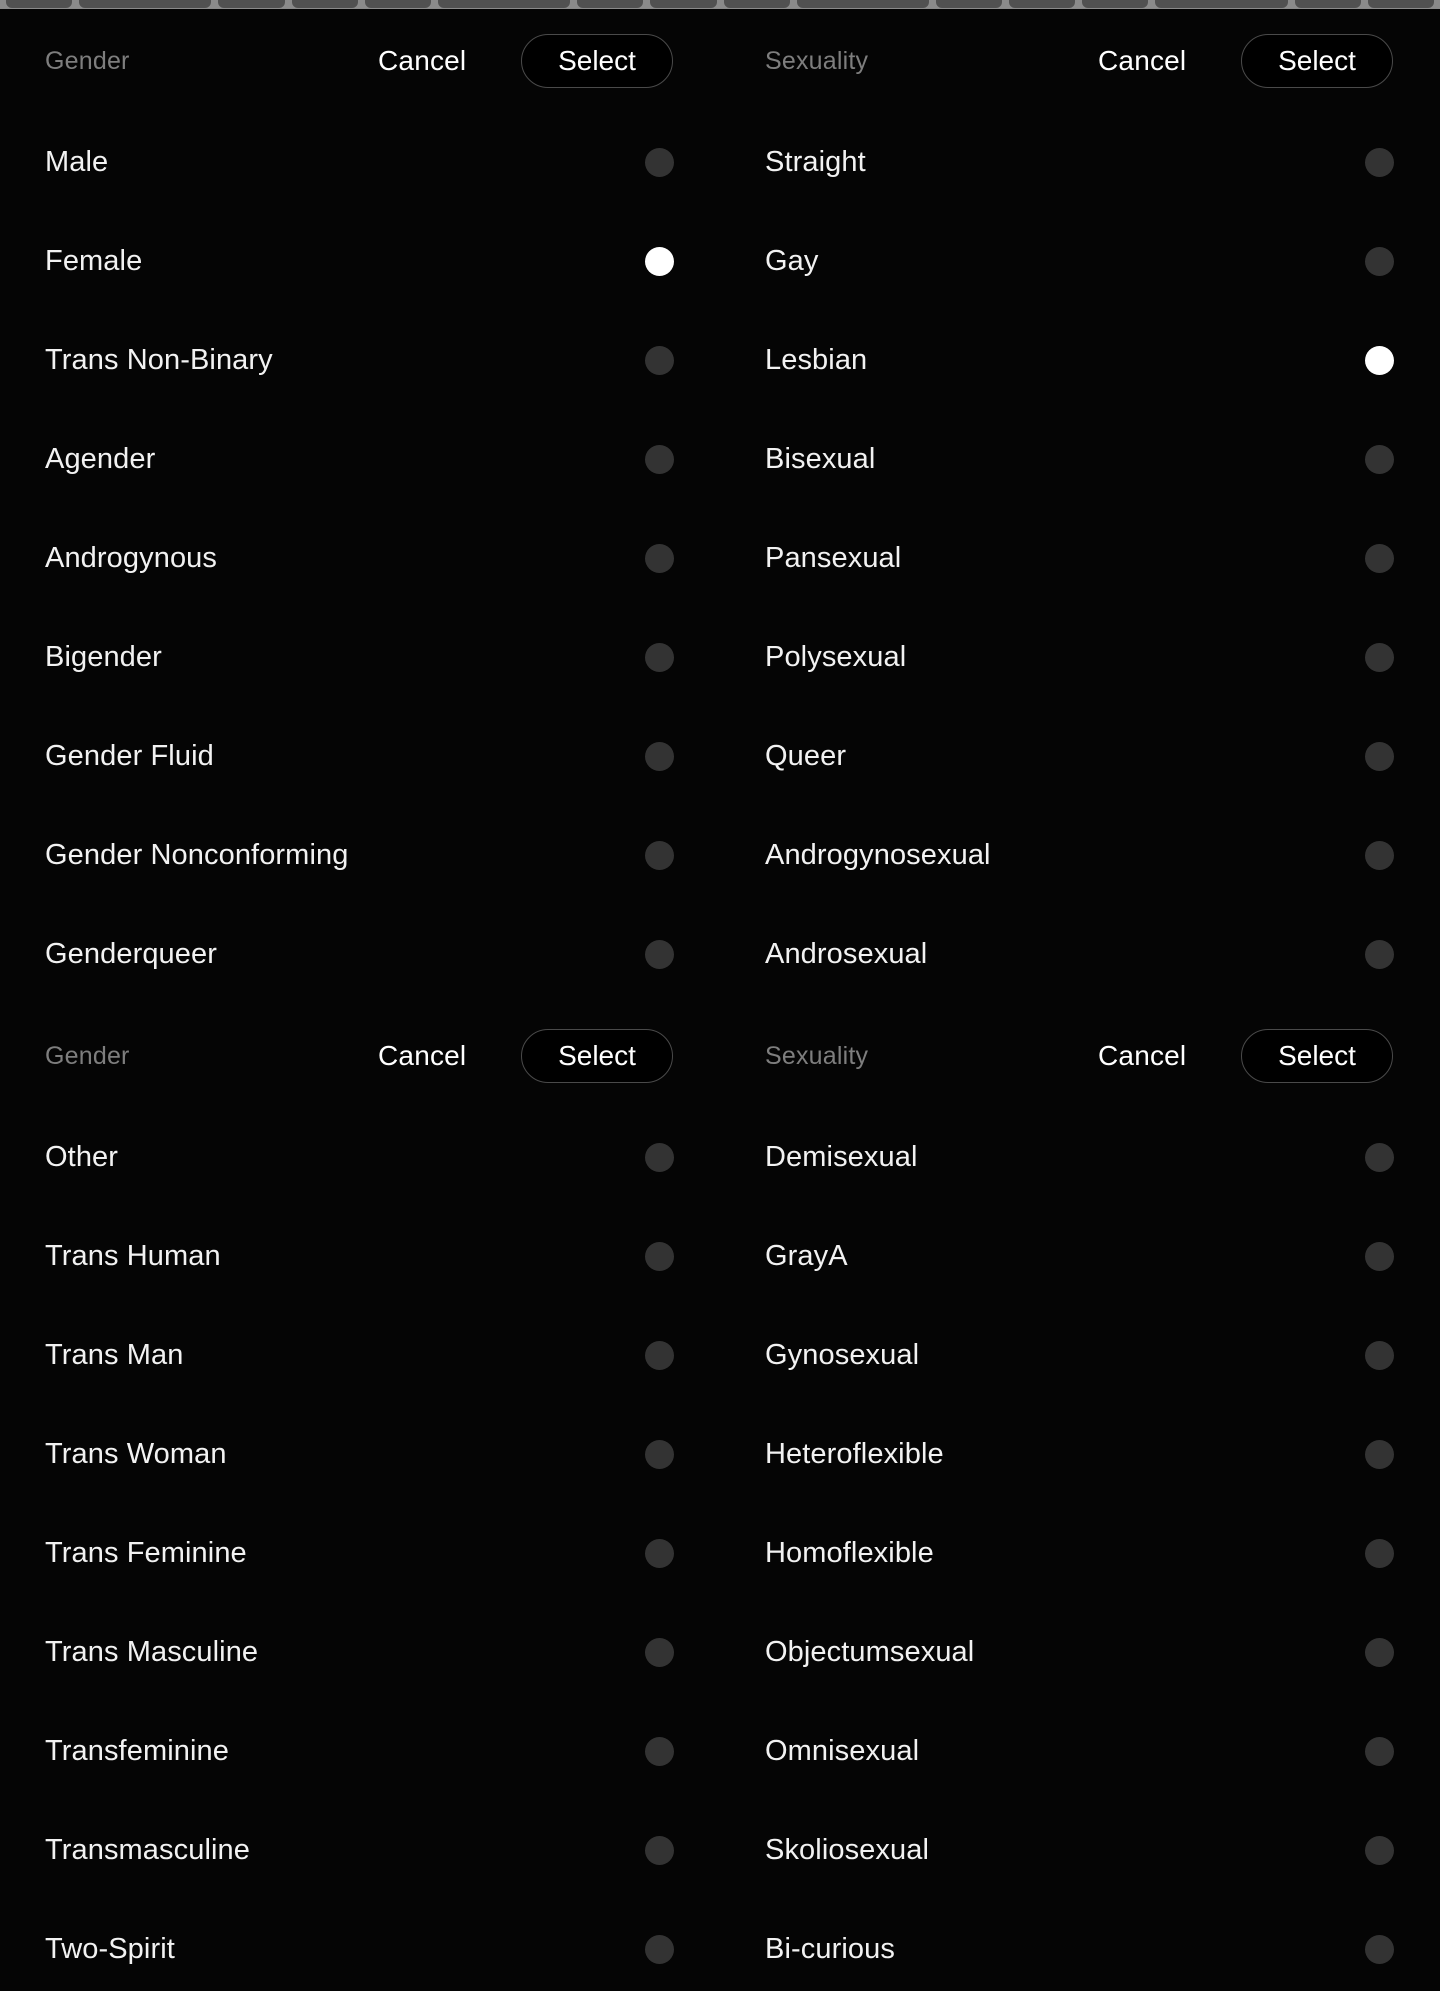 This screenshot has height=1991, width=1440. I want to click on gender-option-row: Male, so click(360, 162).